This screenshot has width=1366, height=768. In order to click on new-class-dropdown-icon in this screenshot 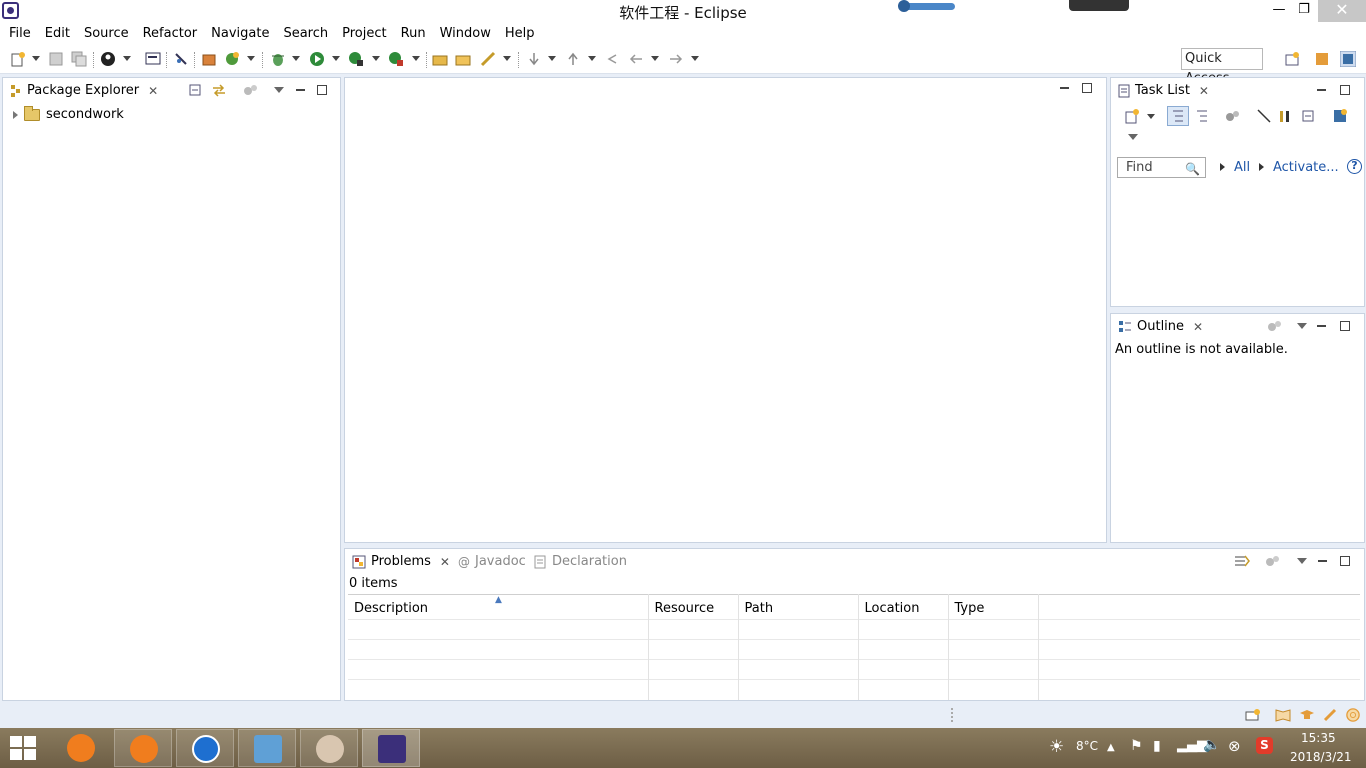, I will do `click(251, 58)`.